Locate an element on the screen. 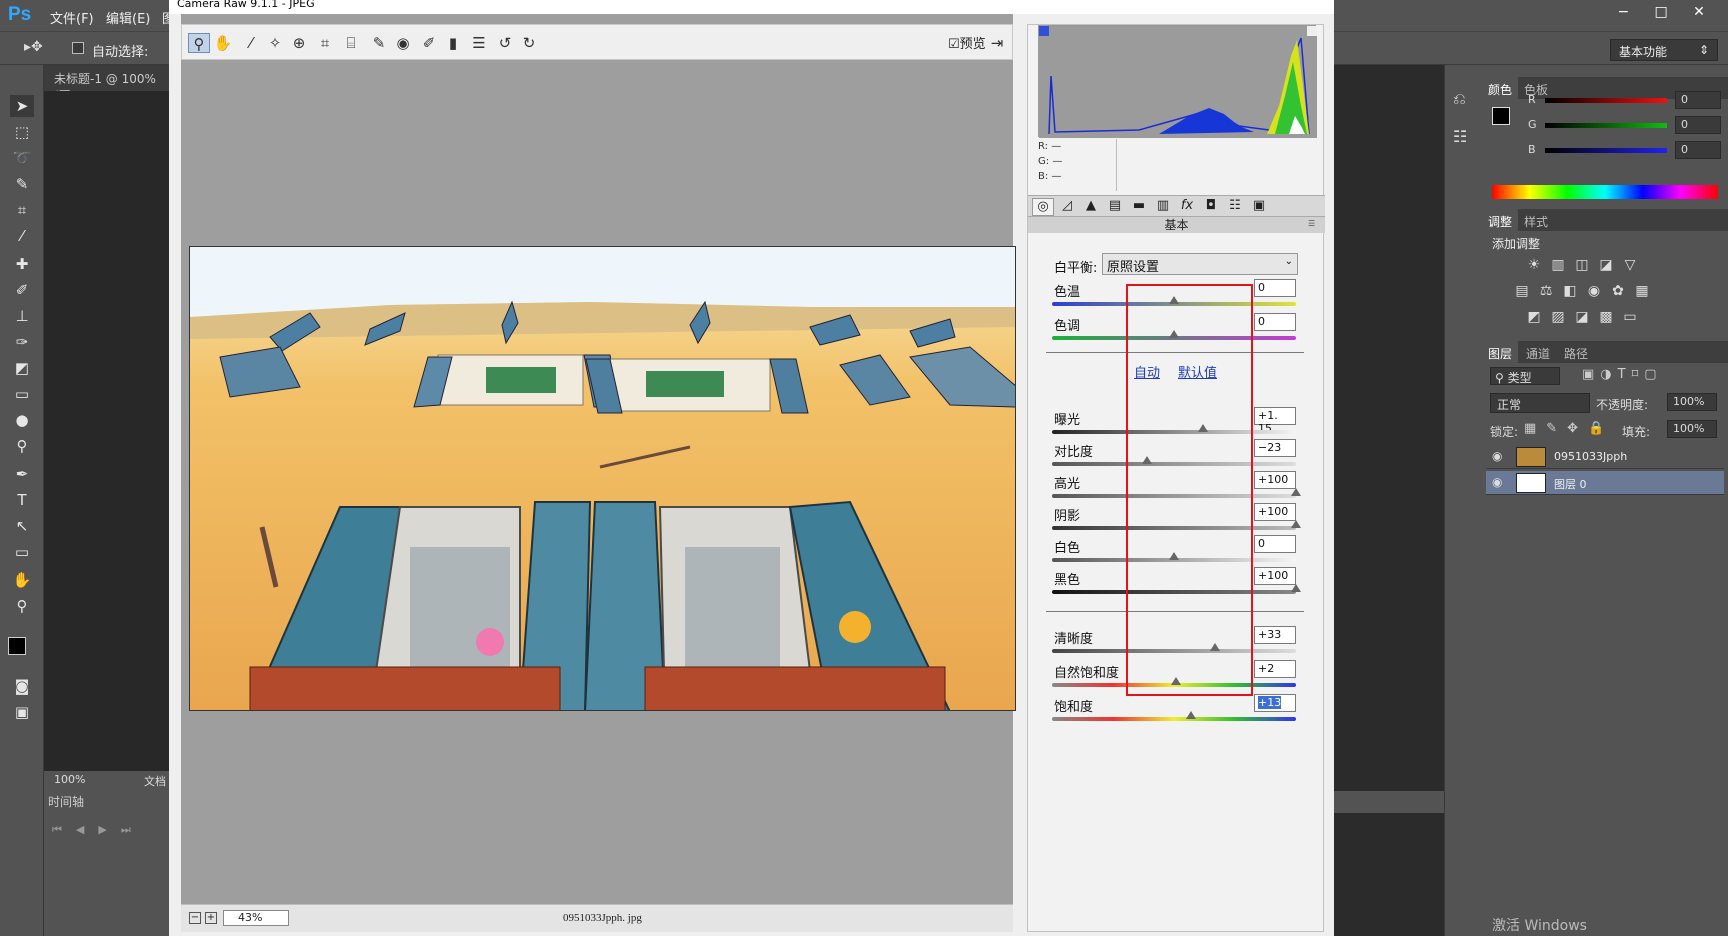 The width and height of the screenshot is (1728, 936). layer-kind-filter: ⚲ 类型 is located at coordinates (1525, 376).